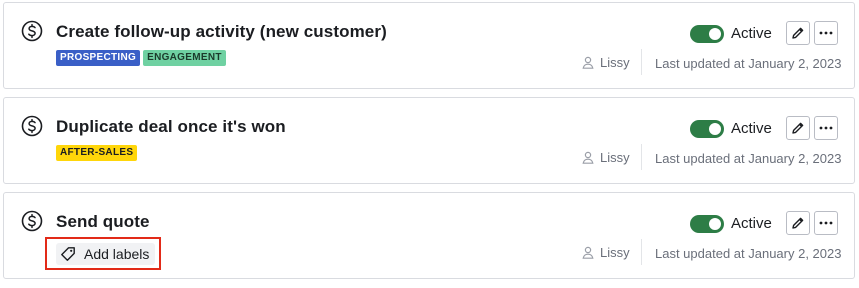 The width and height of the screenshot is (859, 288). I want to click on label-group: PROSPECTING ENGAGEMENT, so click(141, 58).